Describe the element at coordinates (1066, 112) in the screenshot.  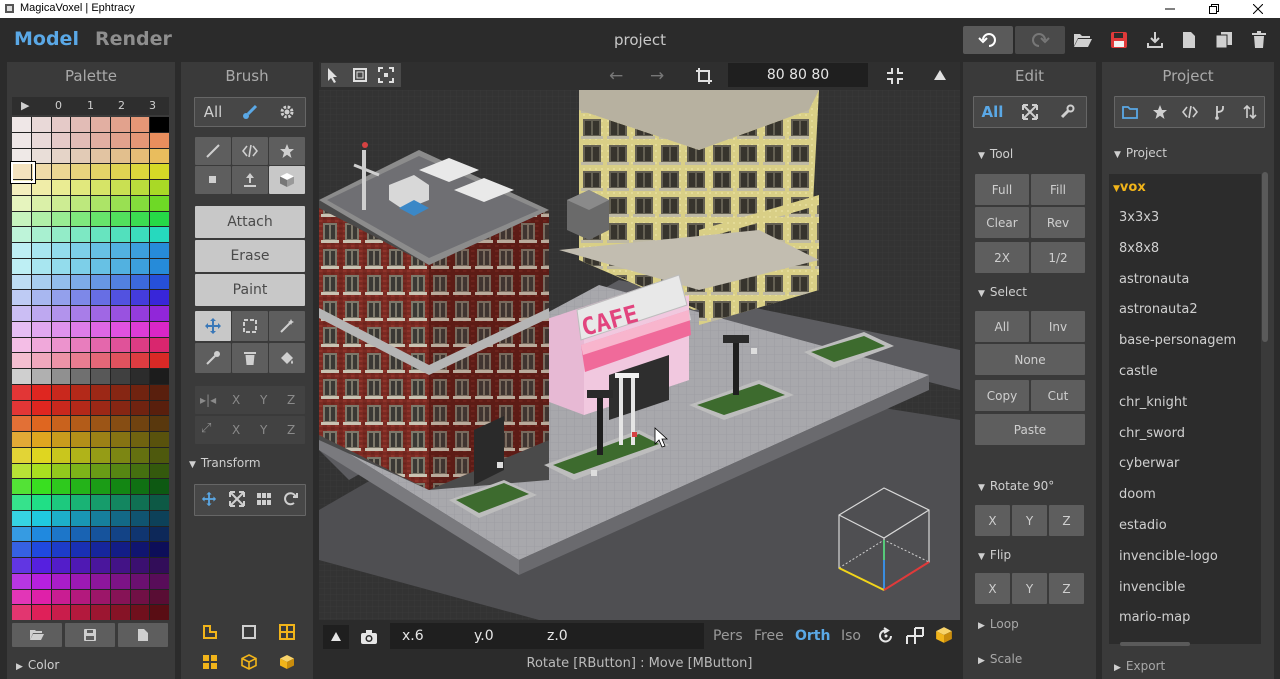
I see `edit-filter-tools` at that location.